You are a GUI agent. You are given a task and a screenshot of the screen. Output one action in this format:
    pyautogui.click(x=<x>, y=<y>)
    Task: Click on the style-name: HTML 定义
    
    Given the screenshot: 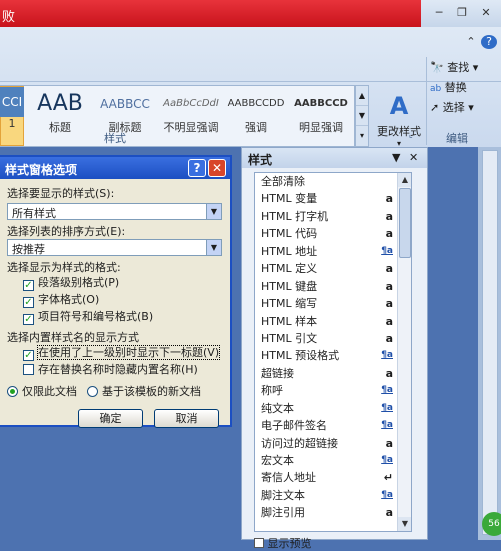 What is the action you would take?
    pyautogui.click(x=289, y=269)
    